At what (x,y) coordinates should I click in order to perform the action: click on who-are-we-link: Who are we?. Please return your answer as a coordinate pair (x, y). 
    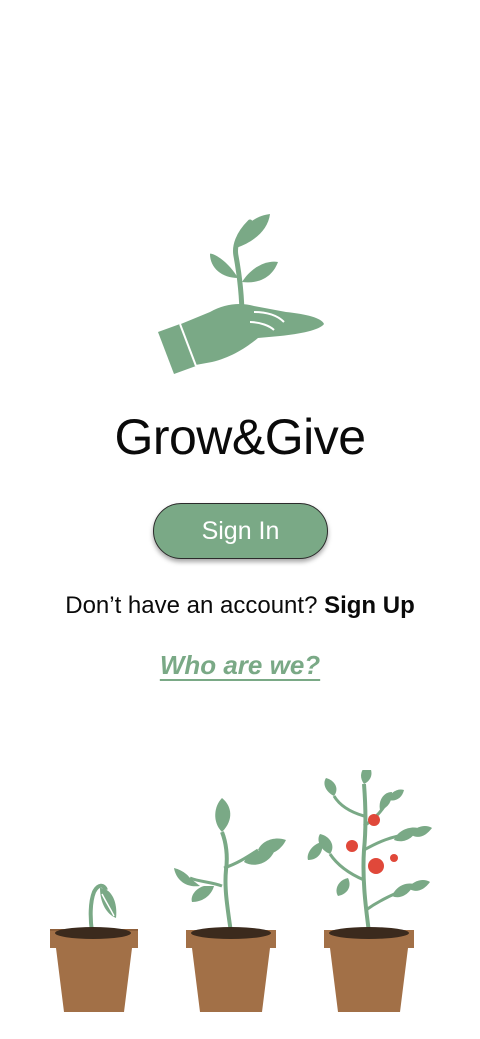
    Looking at the image, I should click on (240, 665).